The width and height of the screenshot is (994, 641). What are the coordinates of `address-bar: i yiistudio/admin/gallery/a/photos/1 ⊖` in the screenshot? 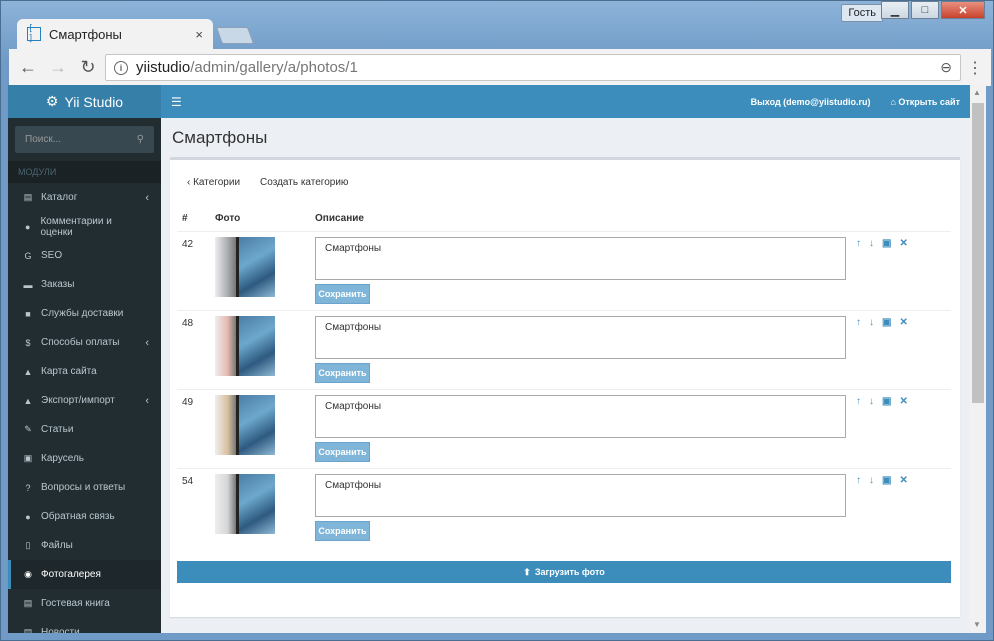 It's located at (533, 67).